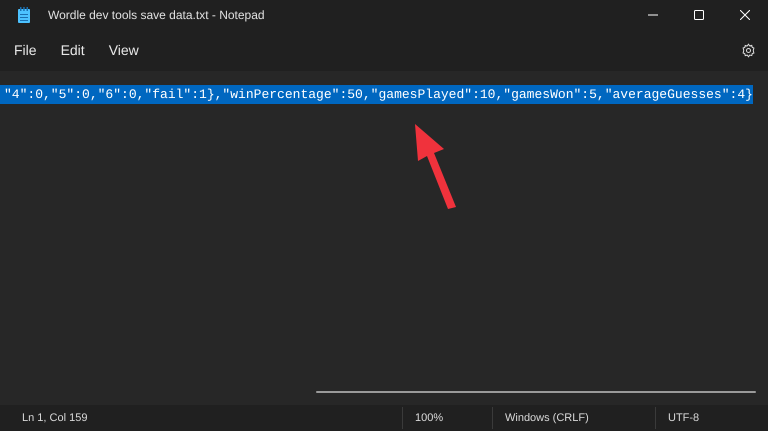 The height and width of the screenshot is (431, 768). Describe the element at coordinates (156, 15) in the screenshot. I see `window-title: Wordle dev tools save data.txt - Notepad` at that location.